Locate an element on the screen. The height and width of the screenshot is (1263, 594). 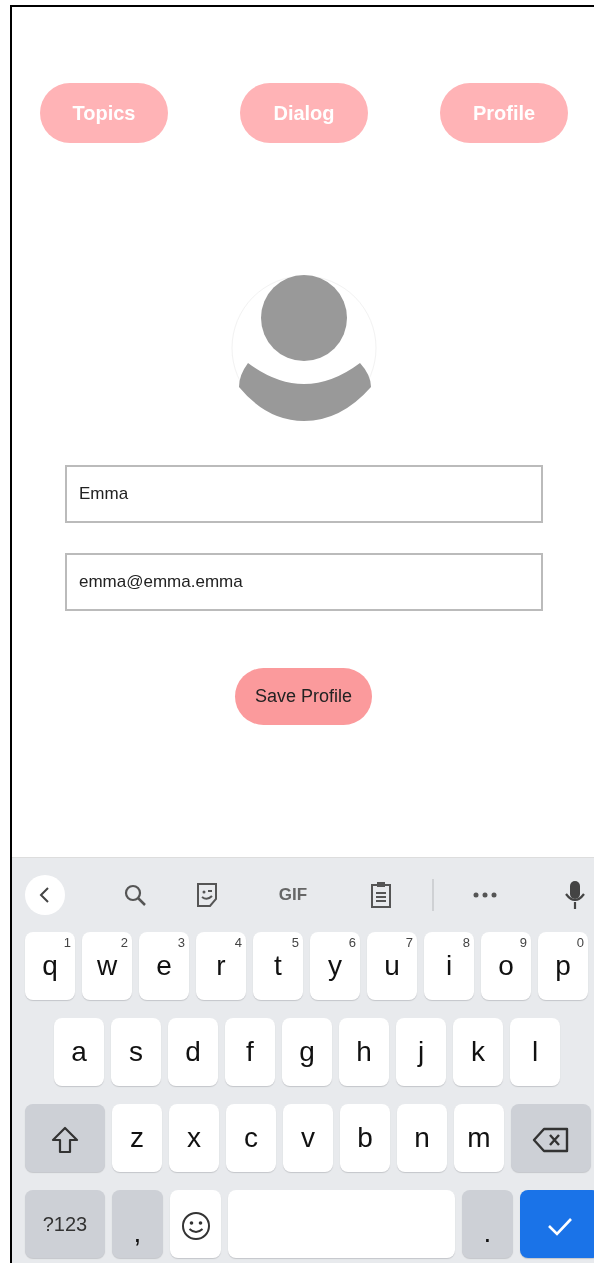
letter-key: 9 o is located at coordinates (506, 966).